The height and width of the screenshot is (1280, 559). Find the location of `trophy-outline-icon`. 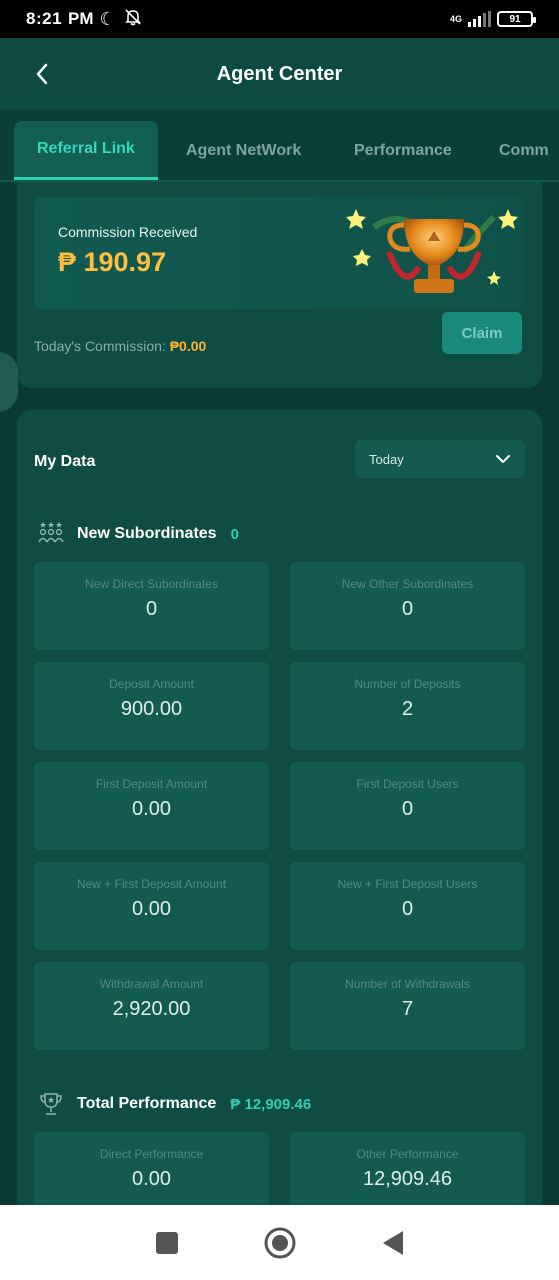

trophy-outline-icon is located at coordinates (51, 1104).